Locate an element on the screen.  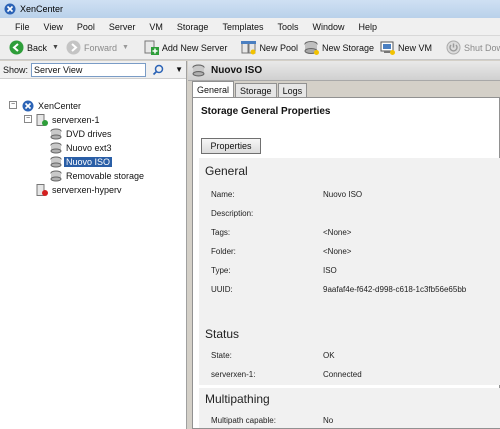
property-row-state: State: OK is located at coordinates (273, 355).